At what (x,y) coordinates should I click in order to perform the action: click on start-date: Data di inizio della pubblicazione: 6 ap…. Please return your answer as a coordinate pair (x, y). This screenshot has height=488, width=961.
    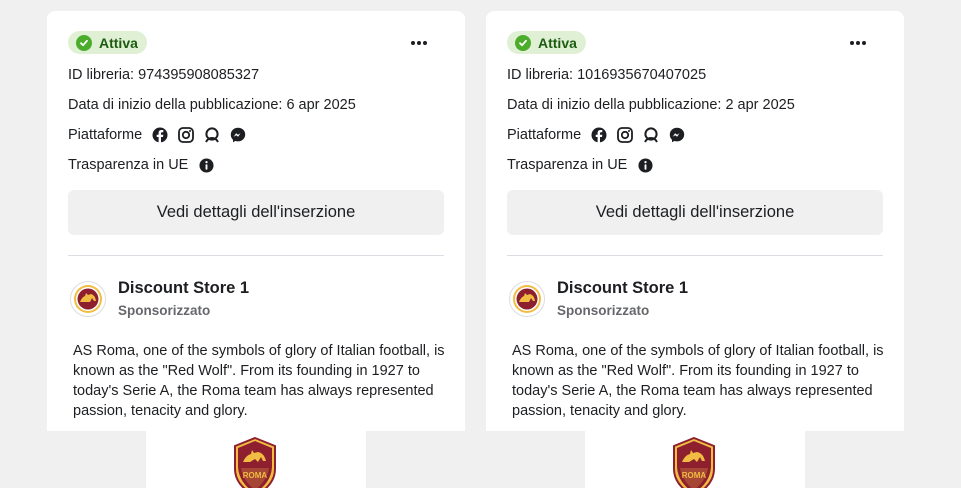
    Looking at the image, I should click on (212, 105).